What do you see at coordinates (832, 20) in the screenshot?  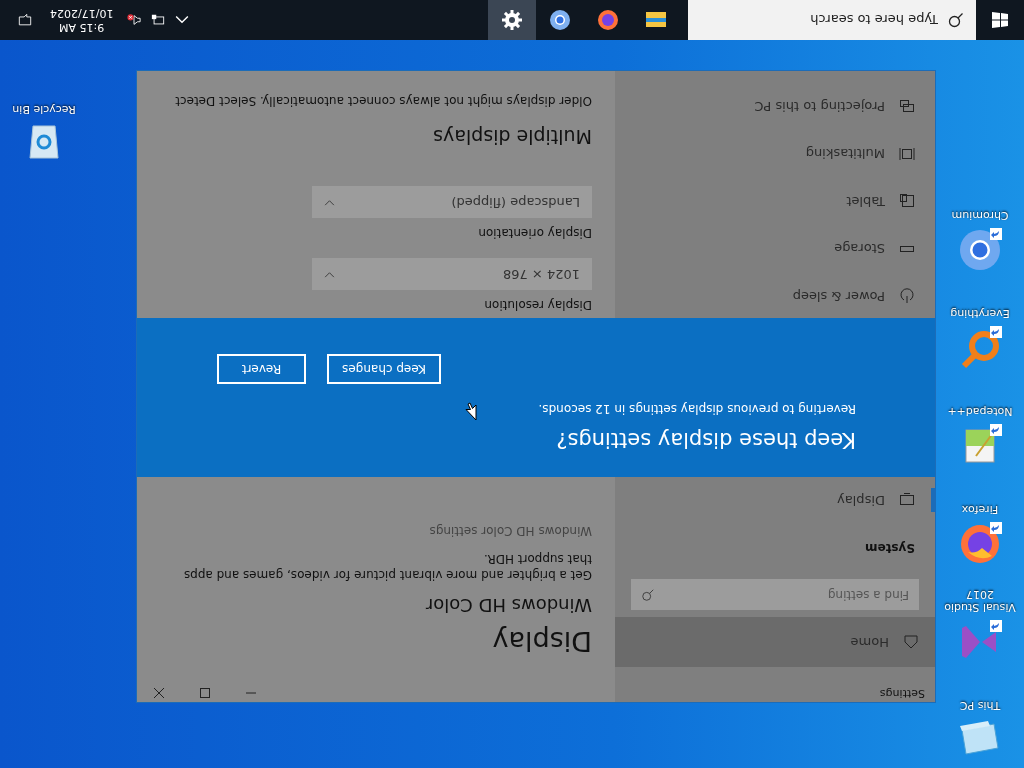 I see `taskbar-search-field: Type here to search` at bounding box center [832, 20].